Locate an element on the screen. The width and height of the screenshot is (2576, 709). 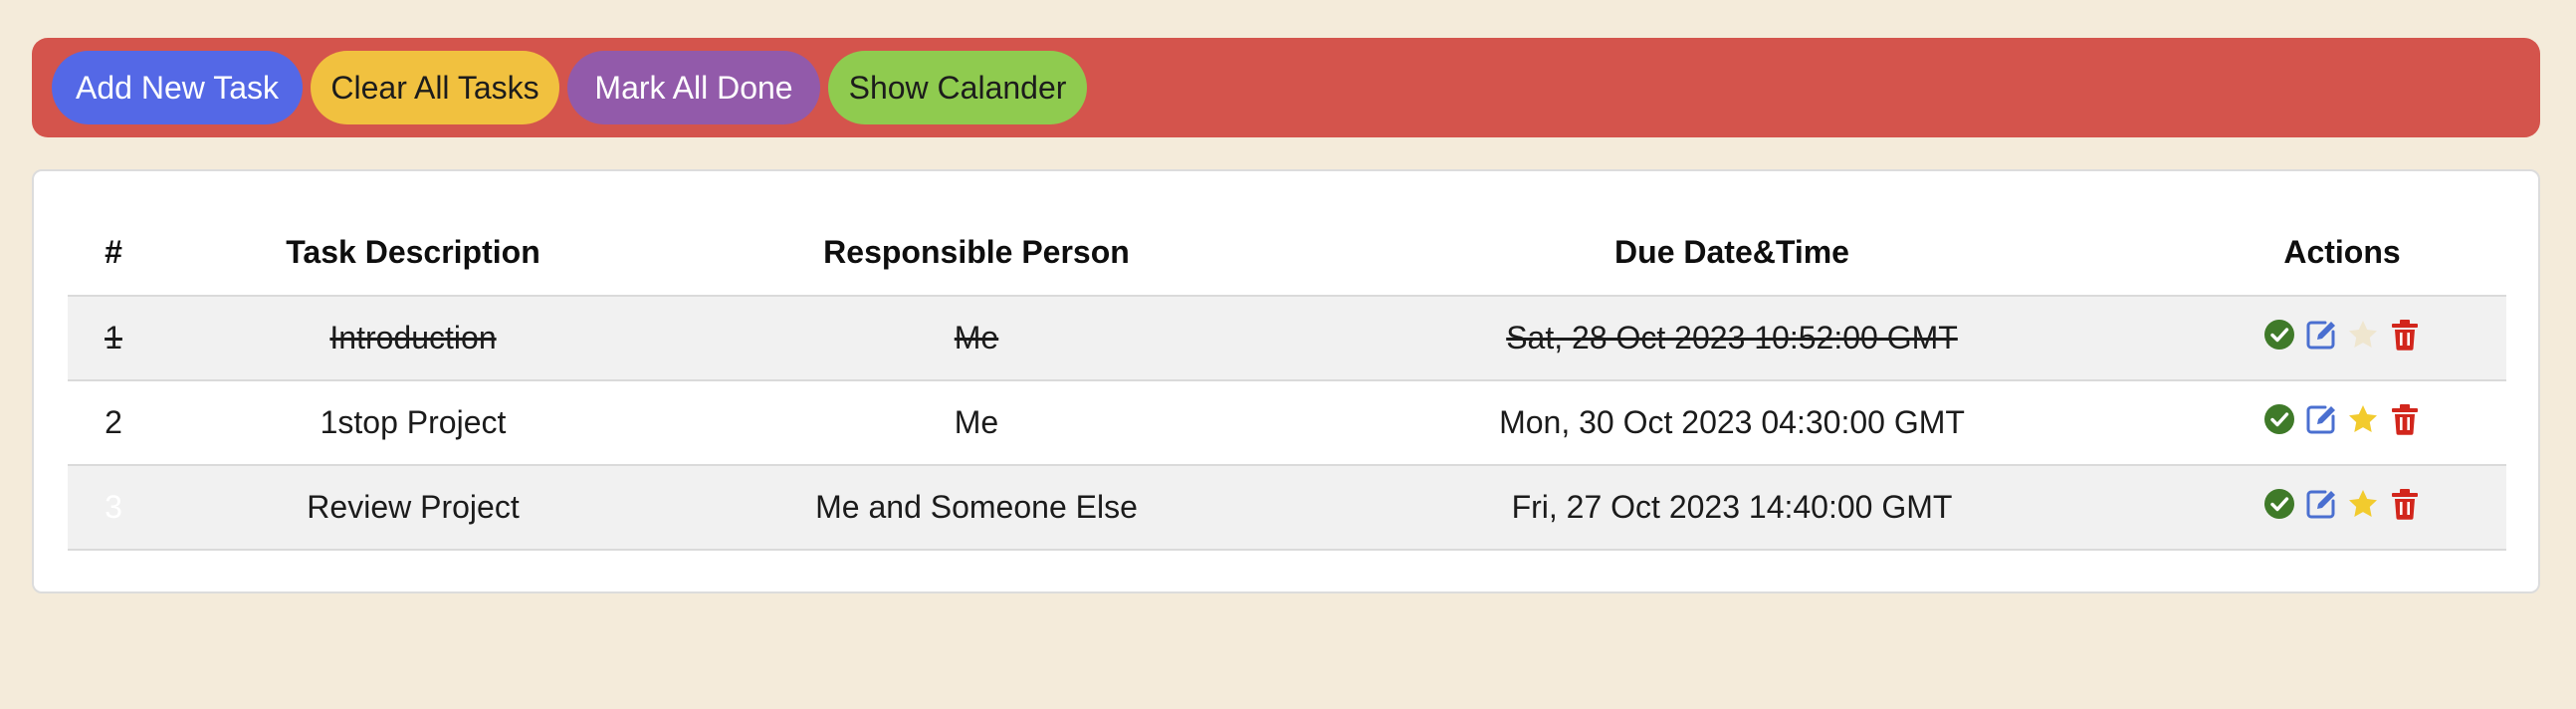
mark-all-done-button: Mark All Done is located at coordinates (693, 87).